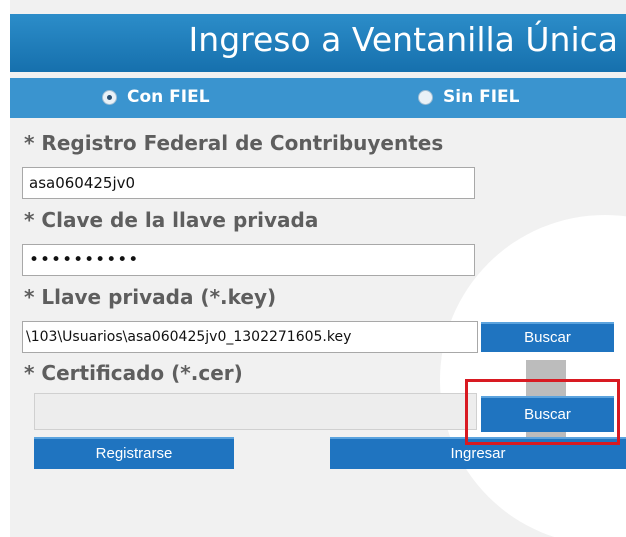 This screenshot has width=626, height=537. What do you see at coordinates (547, 337) in the screenshot?
I see `private-key-browse-button: Buscar` at bounding box center [547, 337].